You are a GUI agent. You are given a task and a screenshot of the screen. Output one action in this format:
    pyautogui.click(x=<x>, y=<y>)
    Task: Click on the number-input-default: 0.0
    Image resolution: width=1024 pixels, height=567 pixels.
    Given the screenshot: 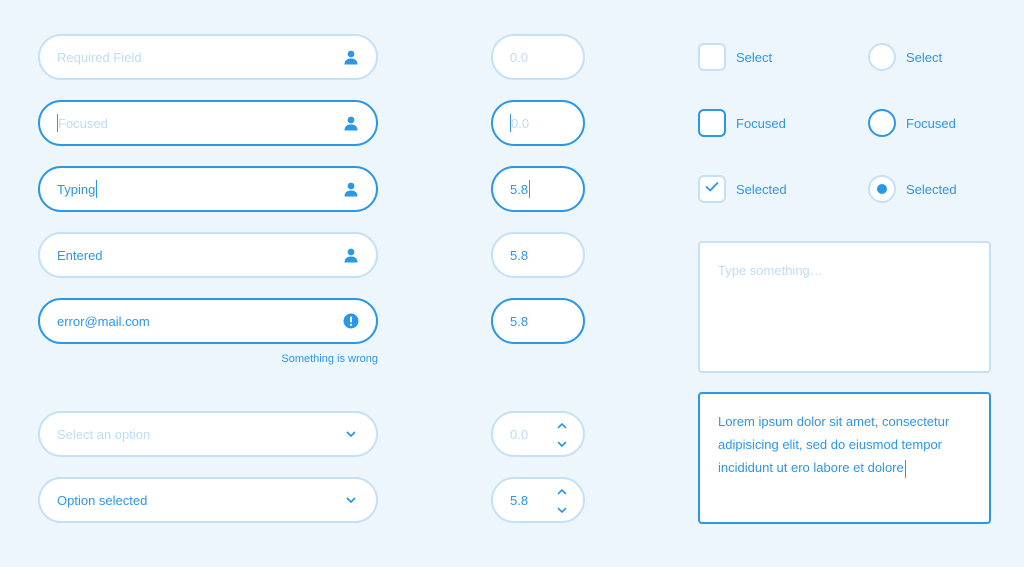 What is the action you would take?
    pyautogui.click(x=538, y=57)
    